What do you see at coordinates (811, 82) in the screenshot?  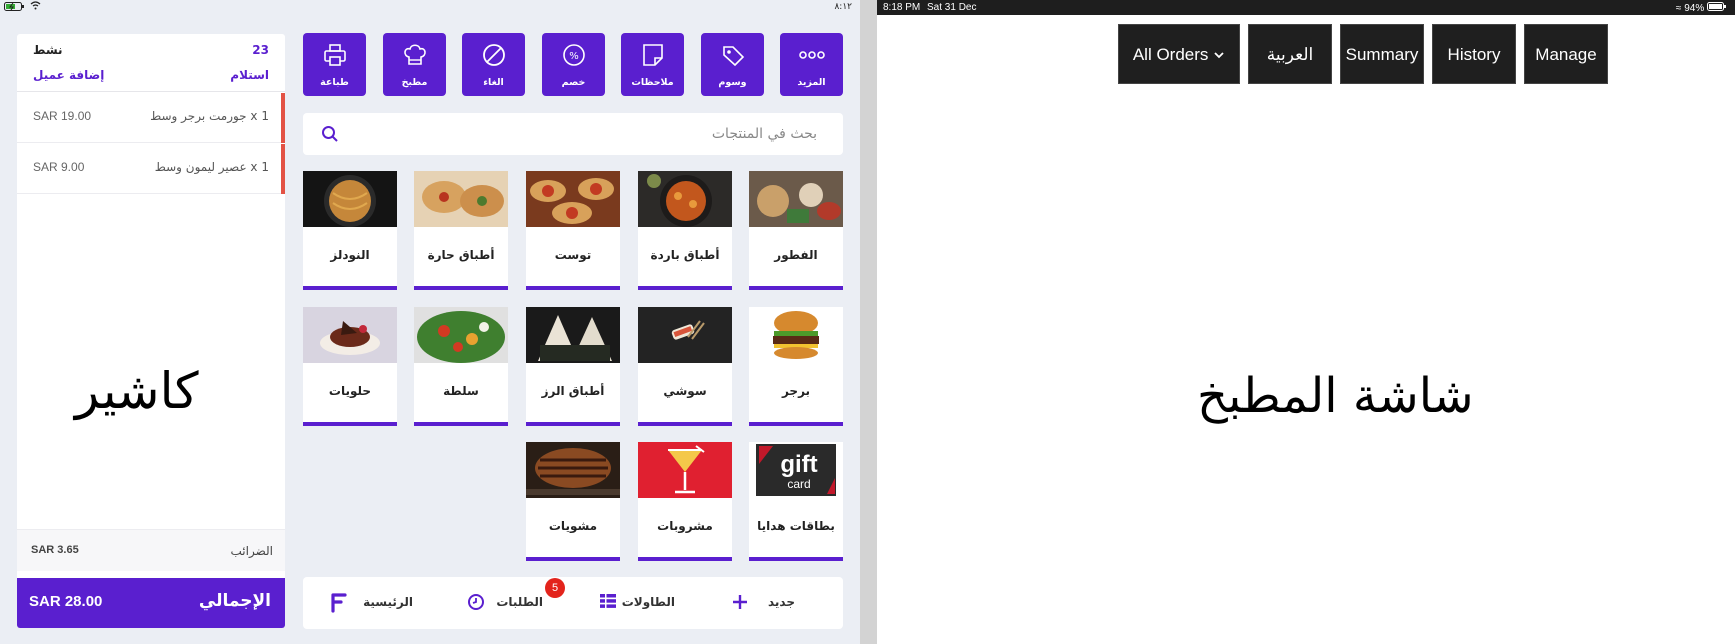 I see `more-label: المزيد` at bounding box center [811, 82].